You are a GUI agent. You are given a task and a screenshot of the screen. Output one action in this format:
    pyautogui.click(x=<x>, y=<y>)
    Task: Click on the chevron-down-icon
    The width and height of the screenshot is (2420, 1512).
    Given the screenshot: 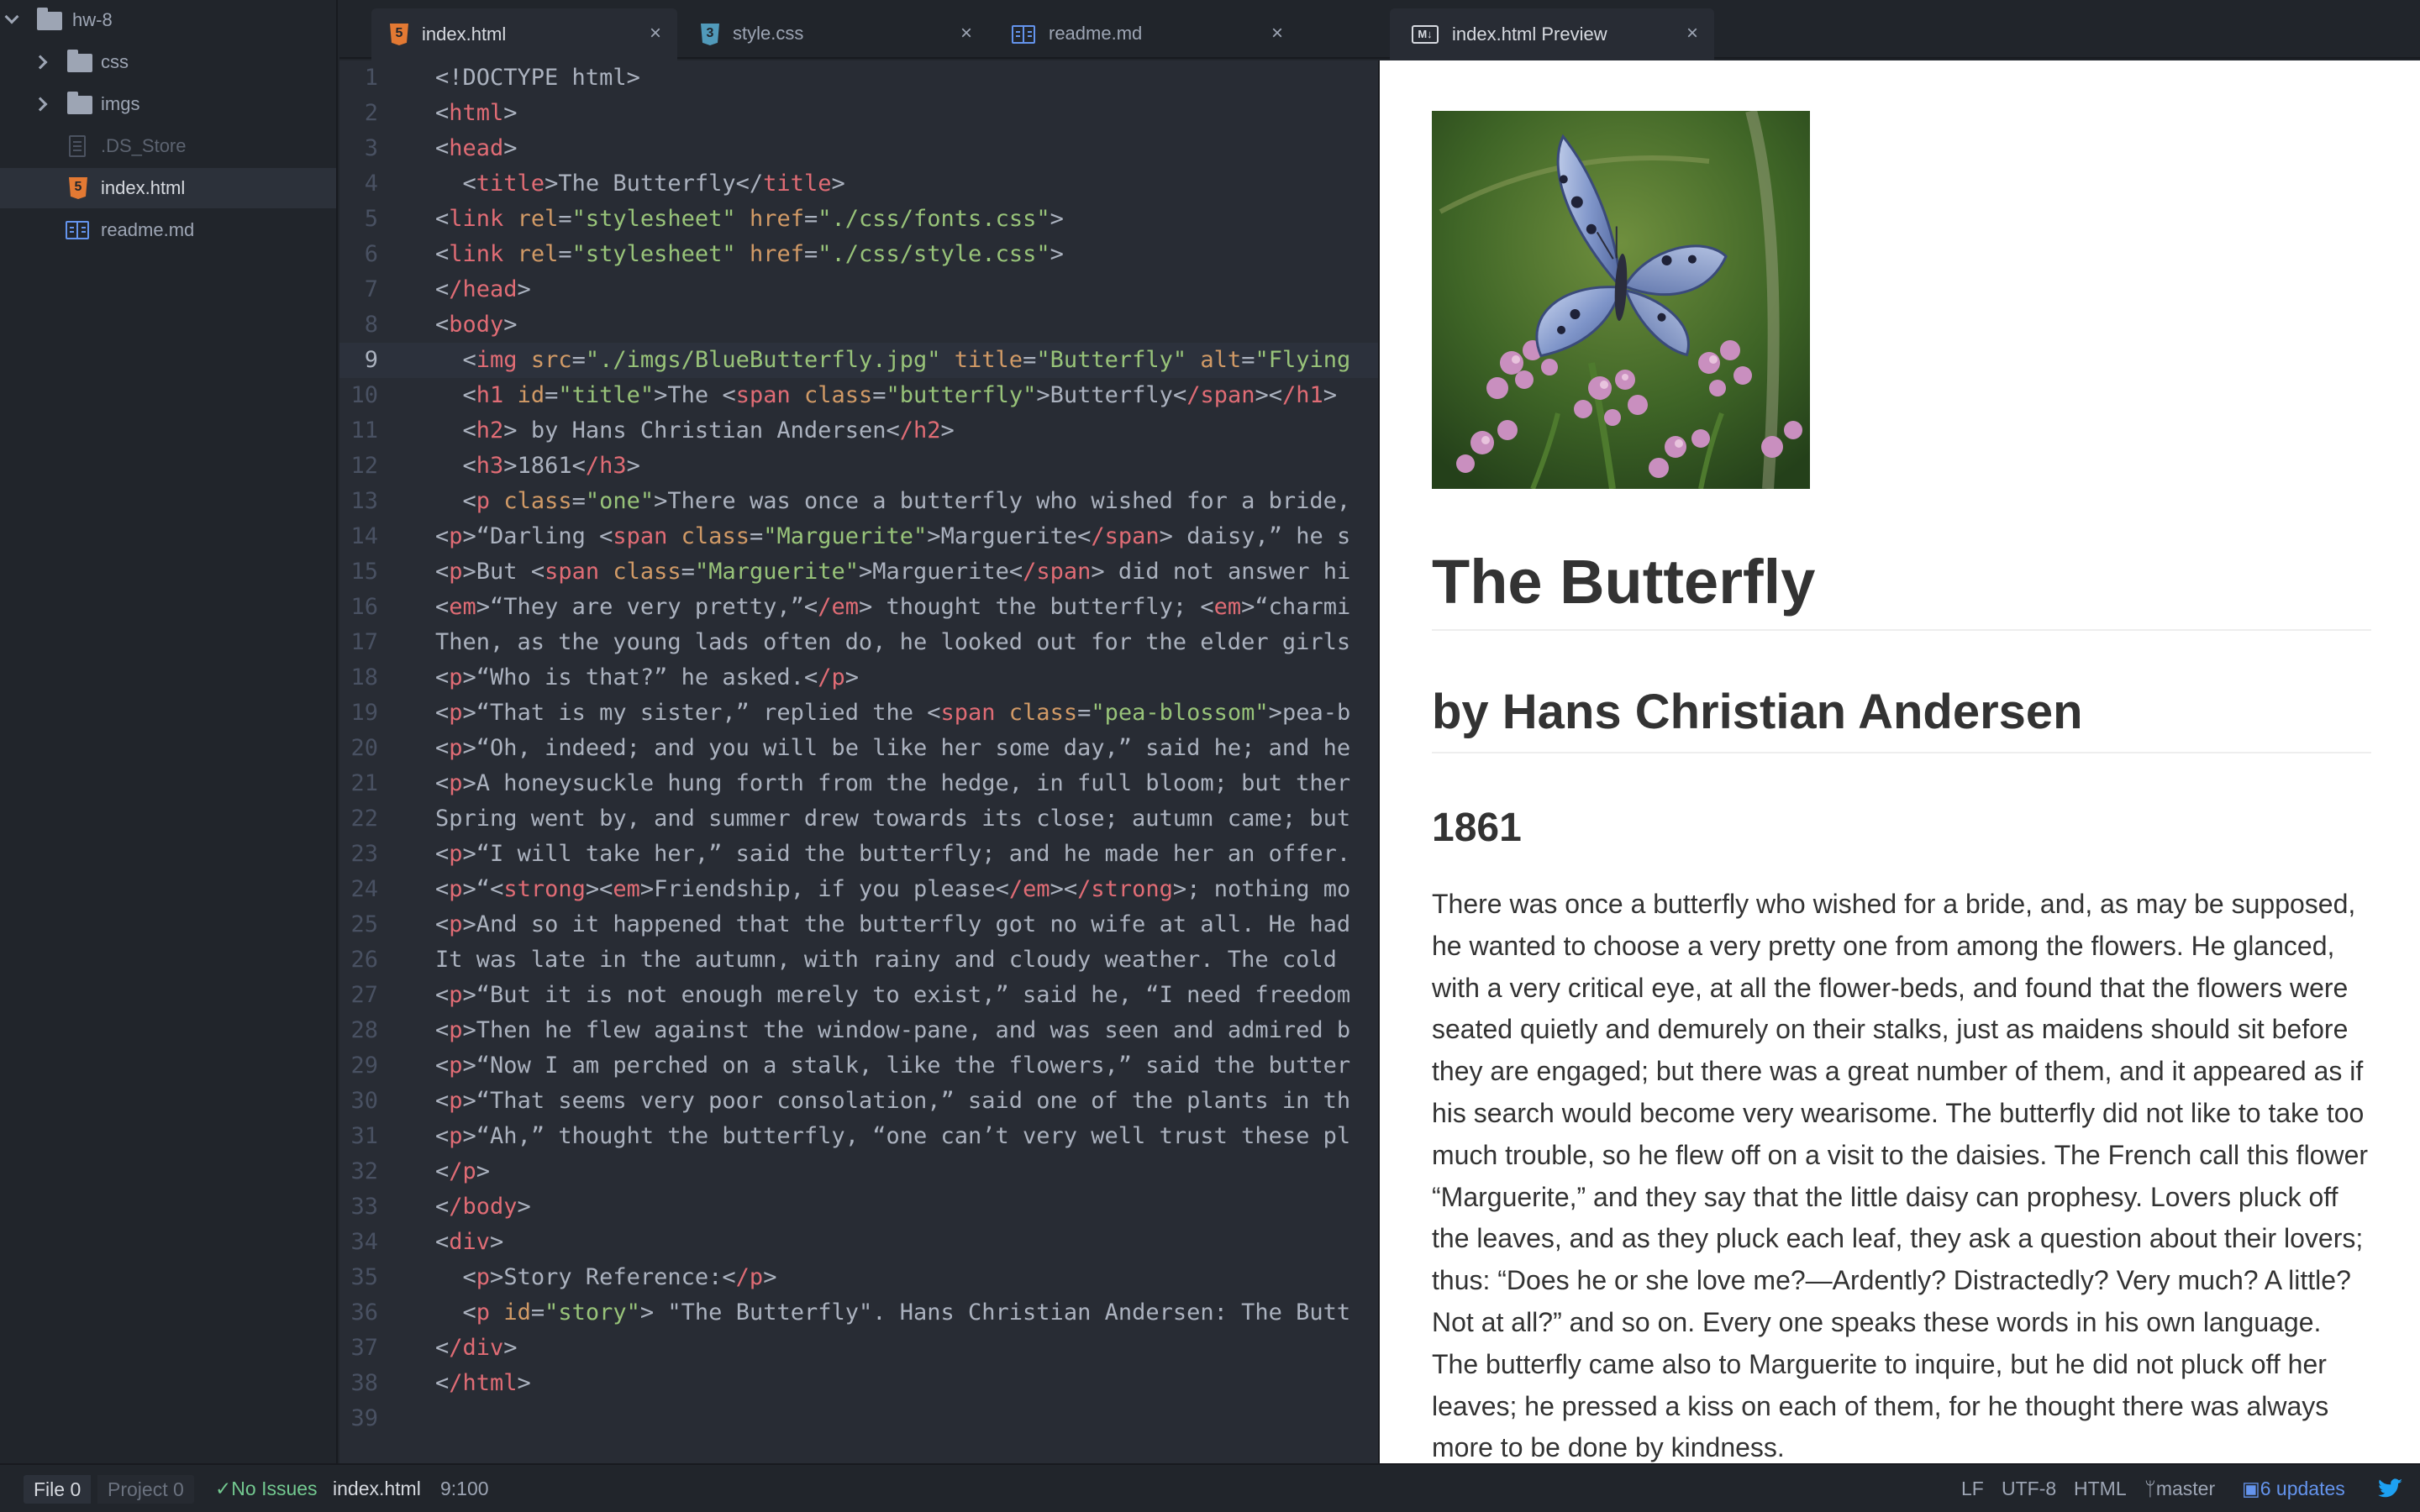 What is the action you would take?
    pyautogui.click(x=11, y=16)
    